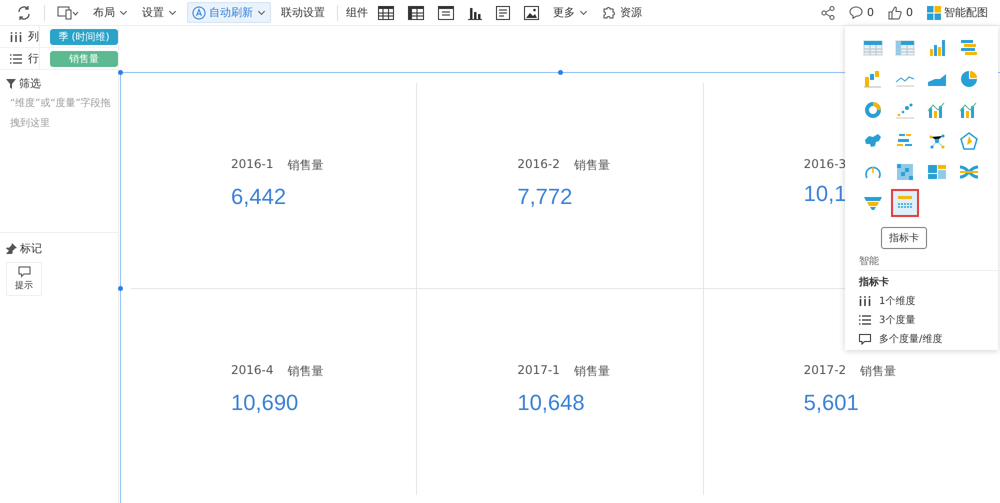 The width and height of the screenshot is (1000, 503). What do you see at coordinates (531, 13) in the screenshot?
I see `image-icon` at bounding box center [531, 13].